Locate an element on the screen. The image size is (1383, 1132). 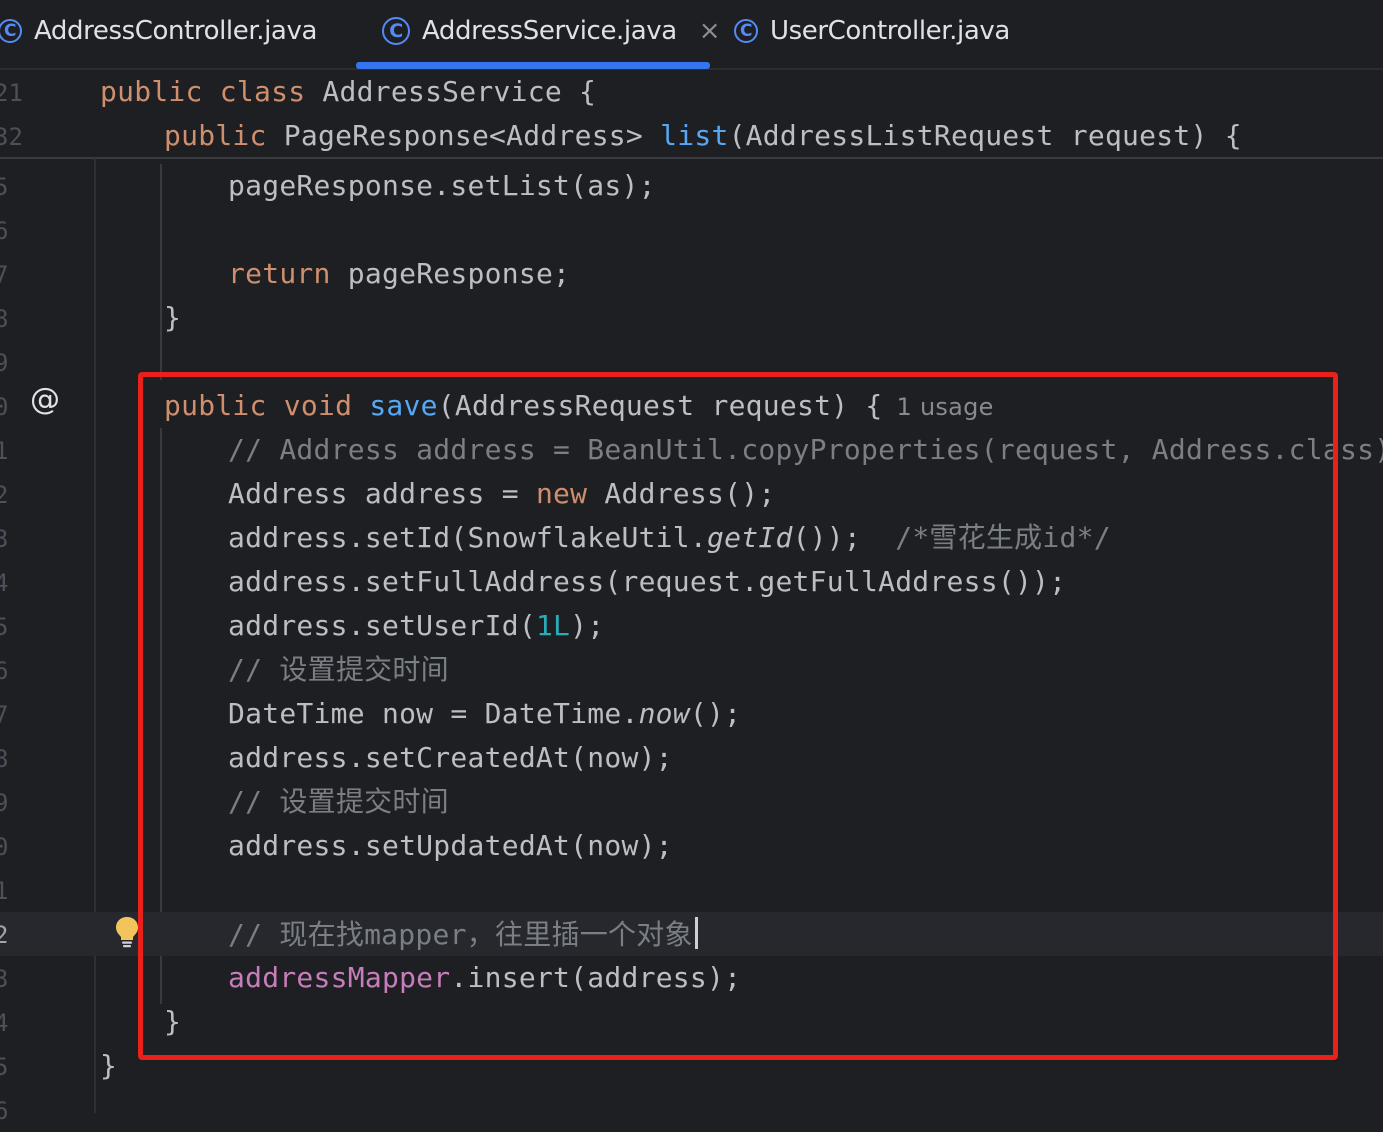
tab-address-controller: C AddressController.java is located at coordinates (158, 31).